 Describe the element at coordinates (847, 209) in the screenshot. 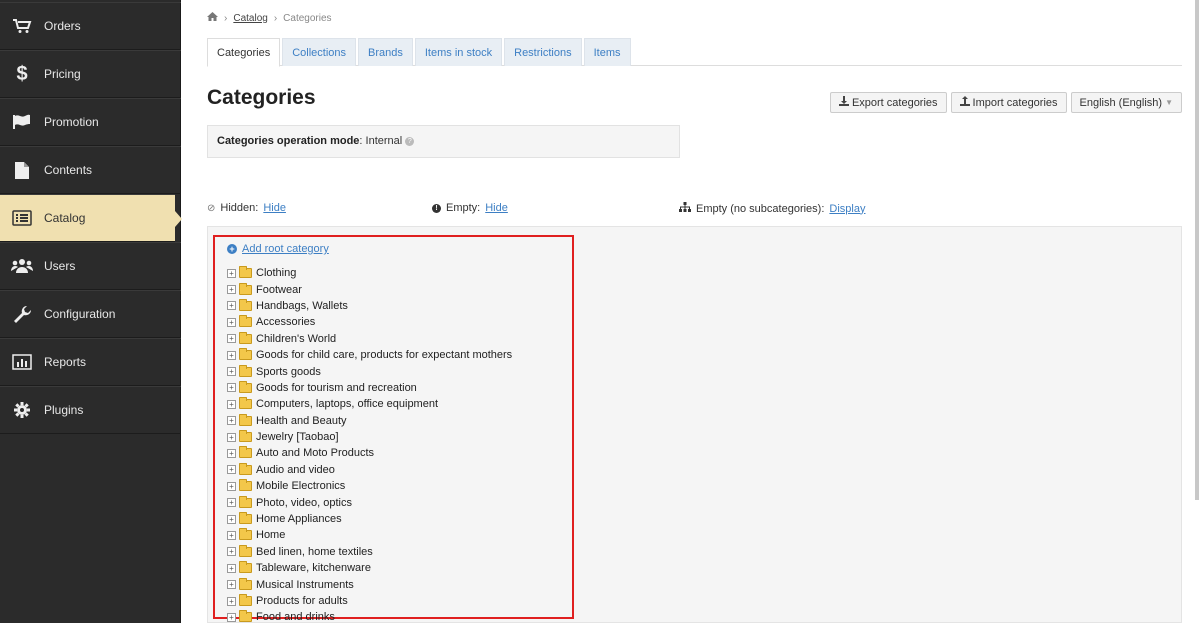

I see `filter-nosub-toggle: Display` at that location.